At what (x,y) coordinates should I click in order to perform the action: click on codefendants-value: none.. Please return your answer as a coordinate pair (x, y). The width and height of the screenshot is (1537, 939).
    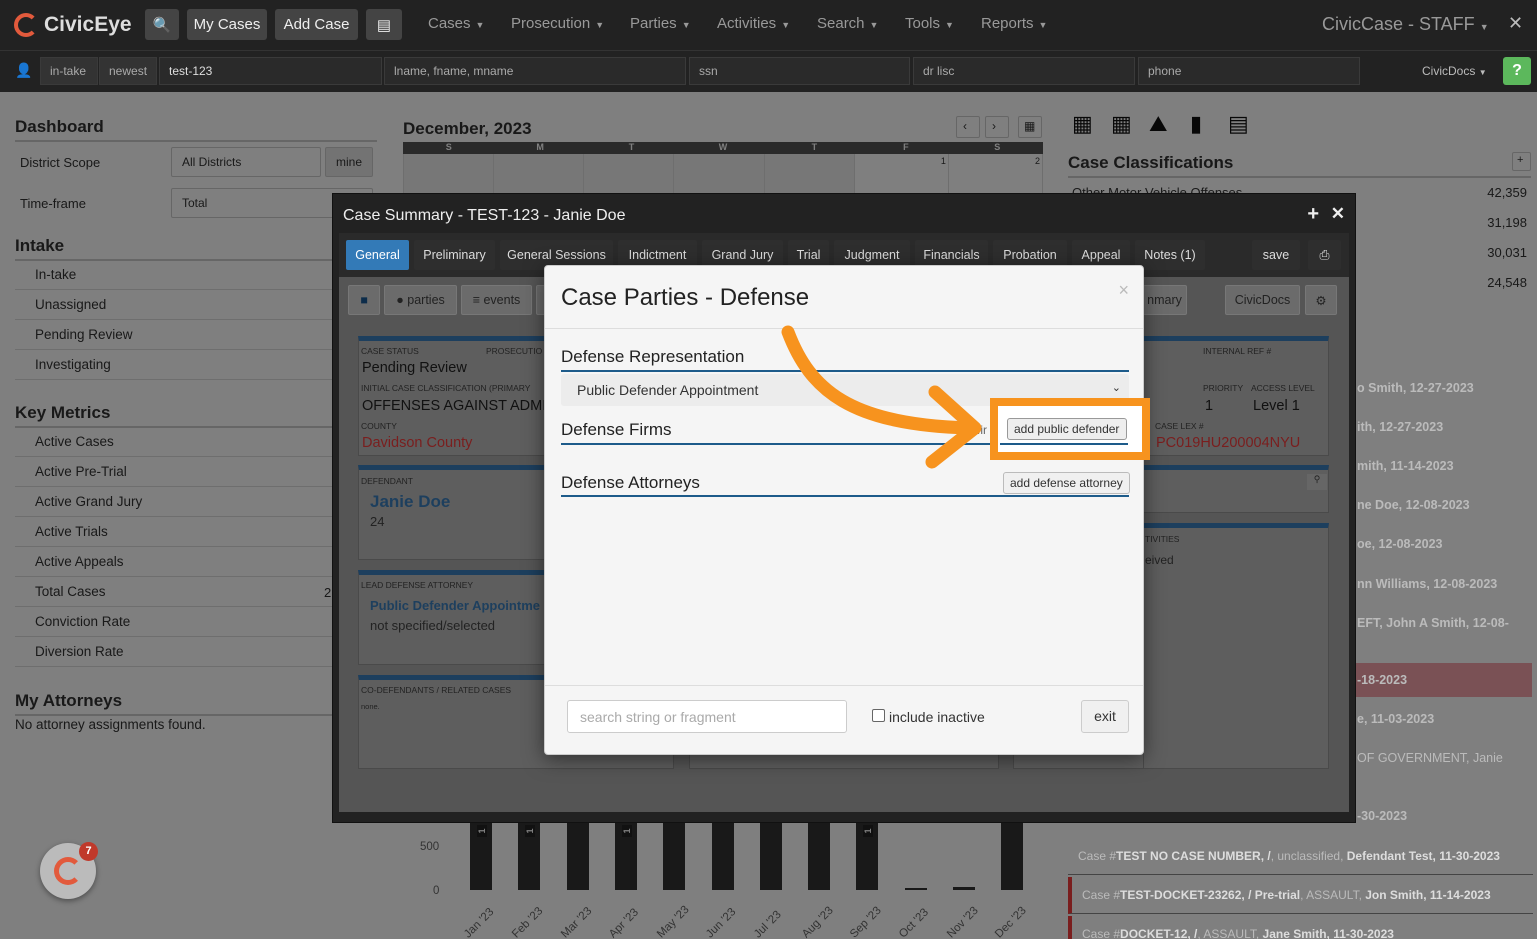
    Looking at the image, I should click on (370, 706).